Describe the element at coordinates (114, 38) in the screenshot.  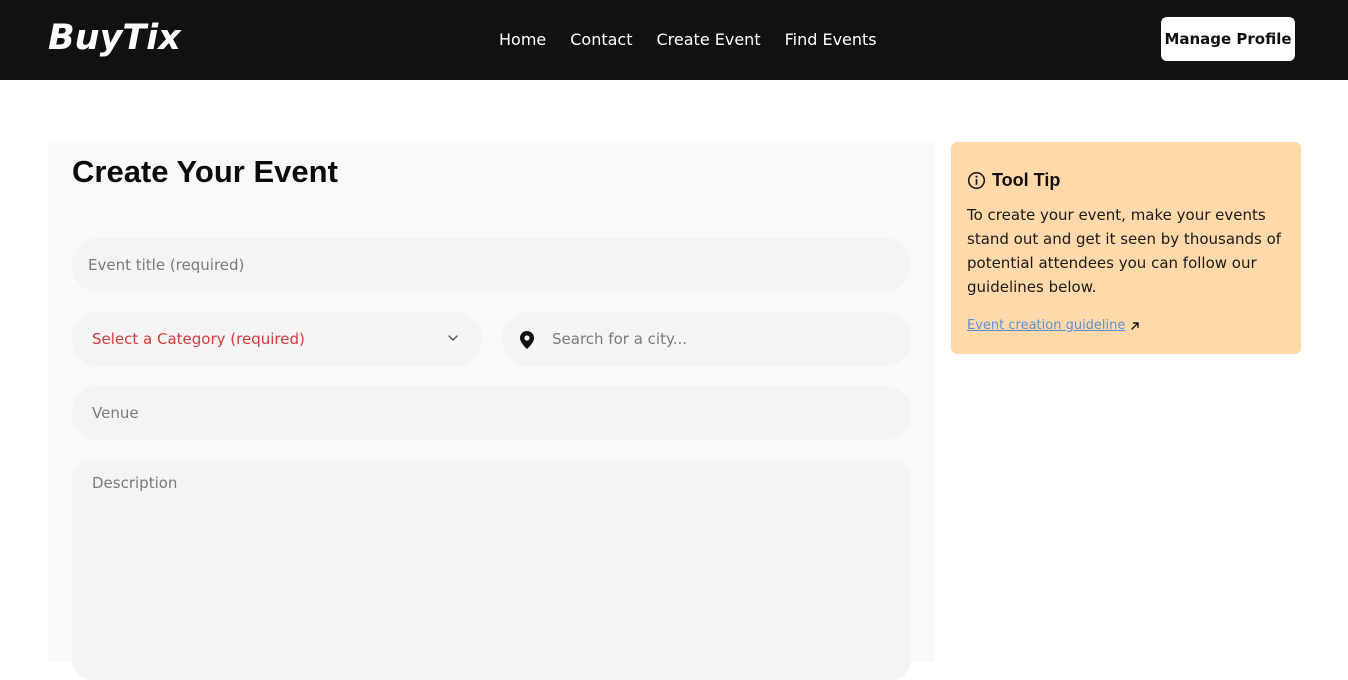
I see `buytix-logo: BuyTix` at that location.